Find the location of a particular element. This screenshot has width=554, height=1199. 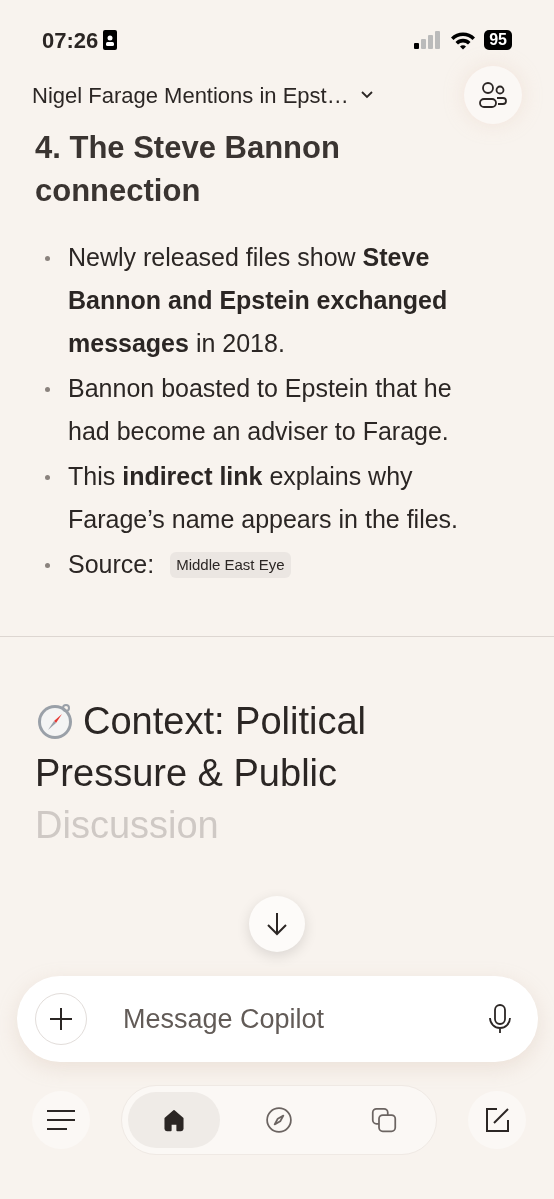

plus-icon is located at coordinates (61, 1019).